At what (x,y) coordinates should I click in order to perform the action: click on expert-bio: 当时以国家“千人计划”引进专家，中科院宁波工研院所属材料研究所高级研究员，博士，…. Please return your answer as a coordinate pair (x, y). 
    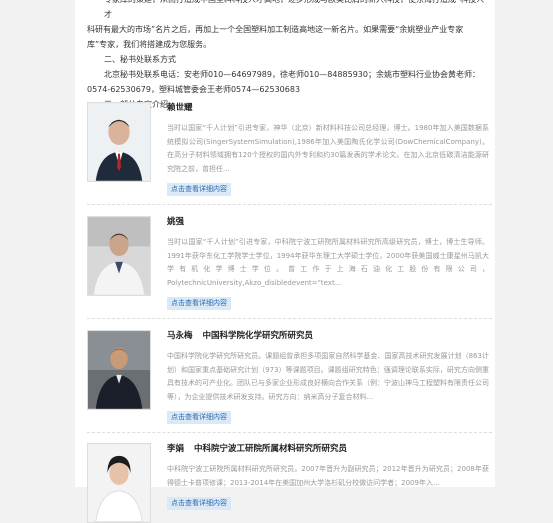
    Looking at the image, I should click on (328, 262).